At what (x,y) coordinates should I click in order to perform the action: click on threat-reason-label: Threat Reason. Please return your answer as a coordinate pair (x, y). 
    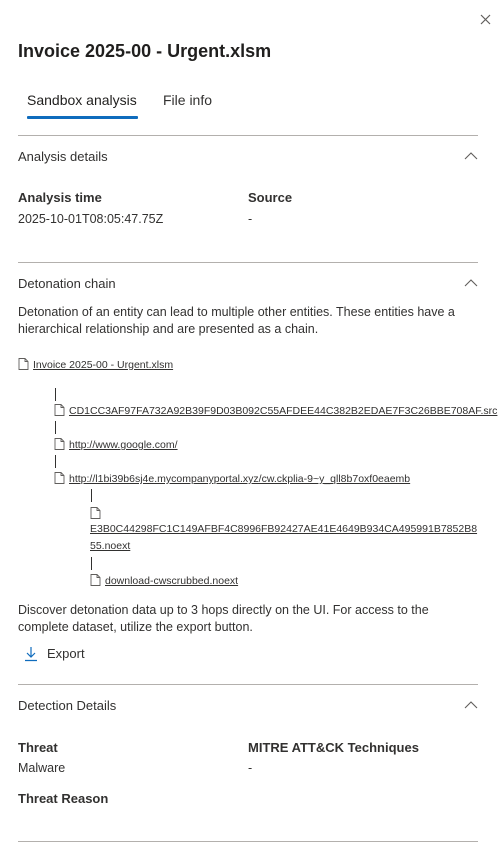
    Looking at the image, I should click on (63, 798).